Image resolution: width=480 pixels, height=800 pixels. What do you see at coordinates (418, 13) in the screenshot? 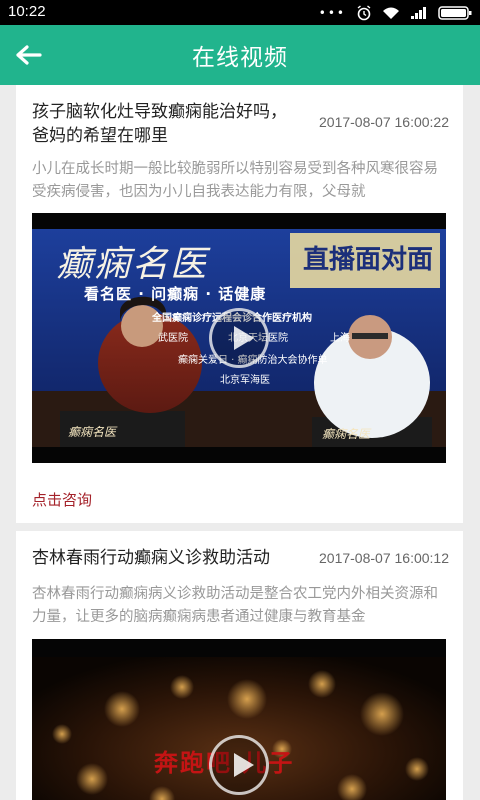
I see `signal-icon` at bounding box center [418, 13].